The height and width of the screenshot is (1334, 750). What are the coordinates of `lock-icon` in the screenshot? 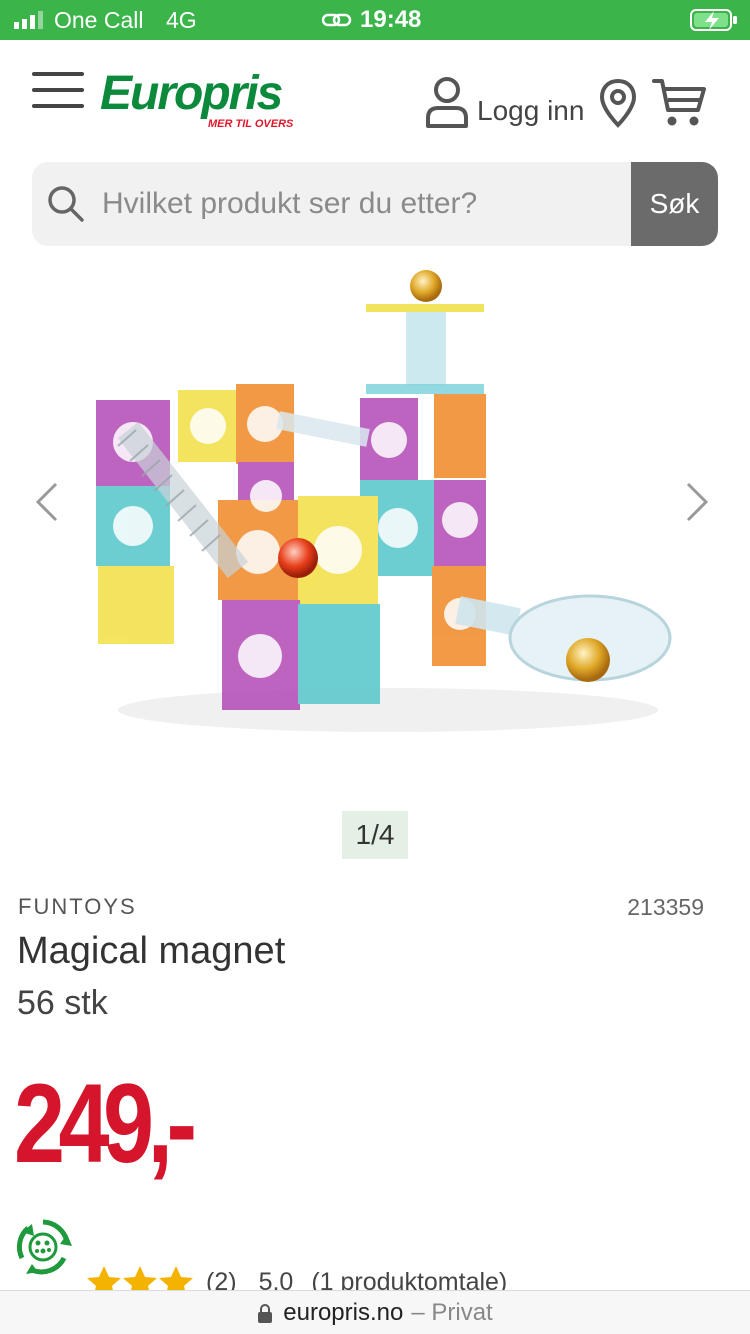 It's located at (265, 1313).